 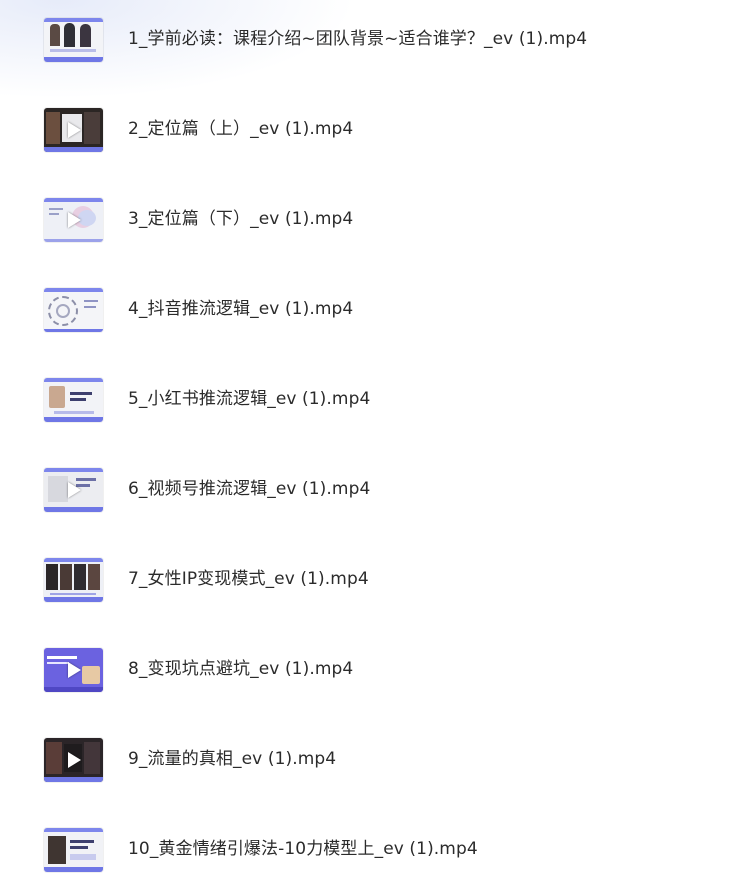 What do you see at coordinates (248, 579) in the screenshot?
I see `file-name: 7_女性IP变现模式_ev (1).mp4` at bounding box center [248, 579].